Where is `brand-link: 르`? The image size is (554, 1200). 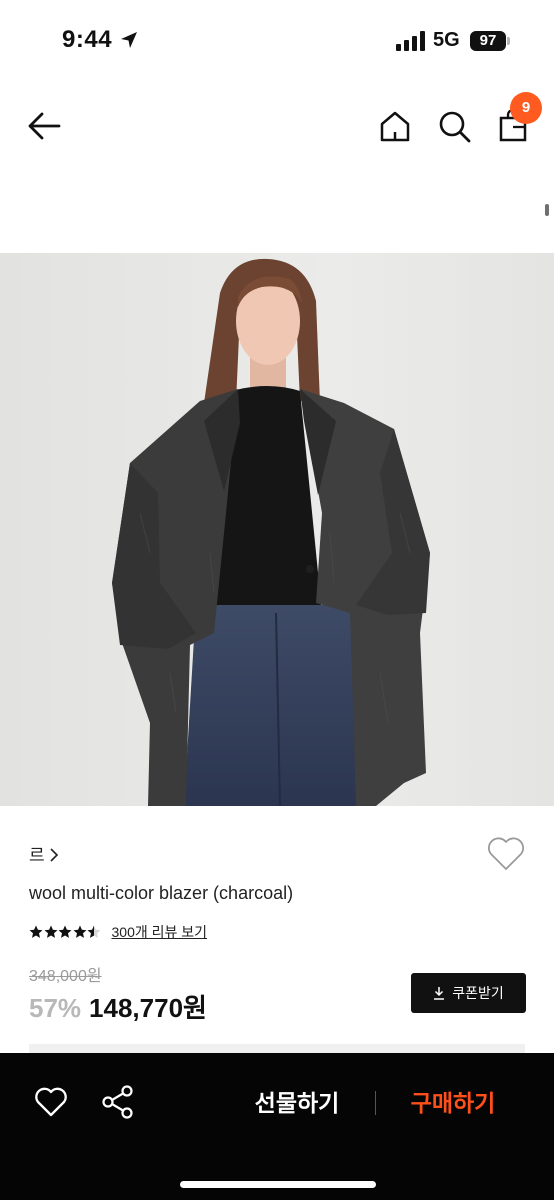 brand-link: 르 is located at coordinates (44, 853).